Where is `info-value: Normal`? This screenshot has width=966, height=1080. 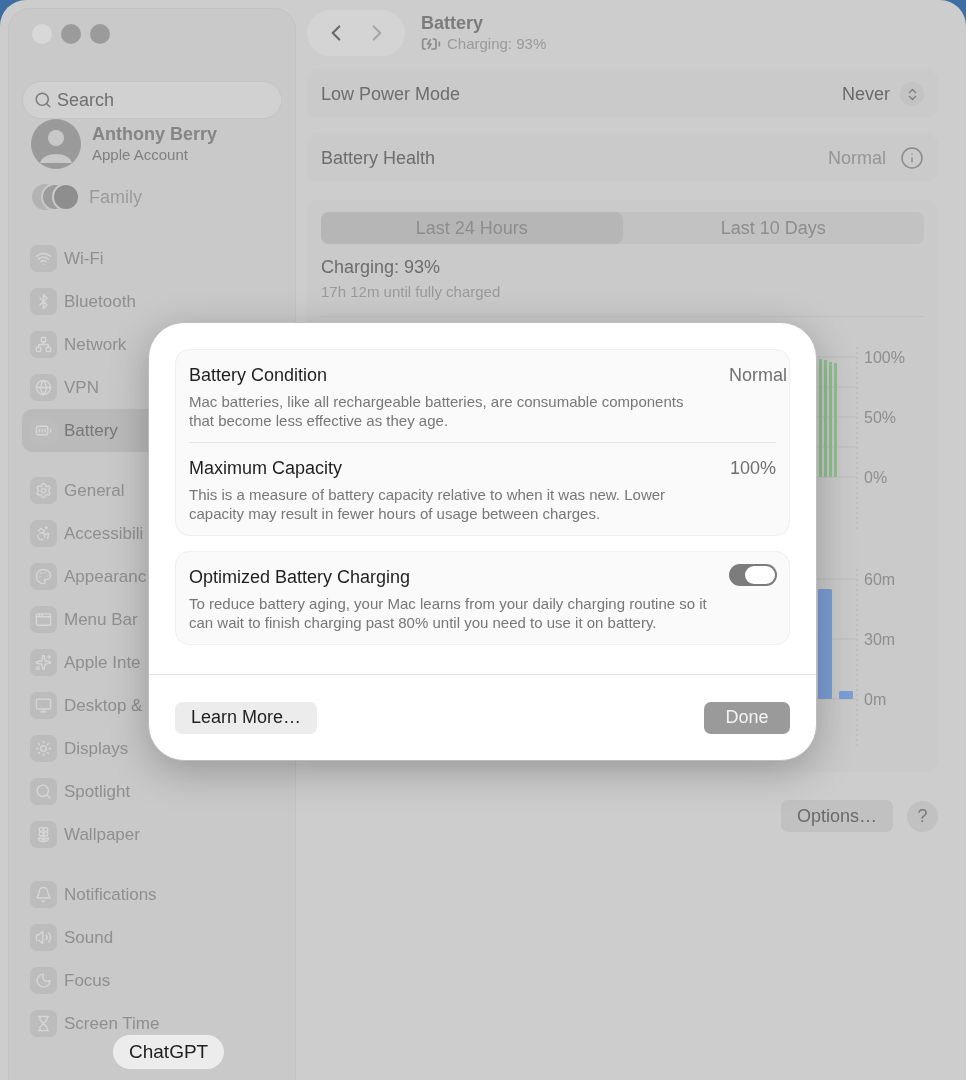
info-value: Normal is located at coordinates (758, 375).